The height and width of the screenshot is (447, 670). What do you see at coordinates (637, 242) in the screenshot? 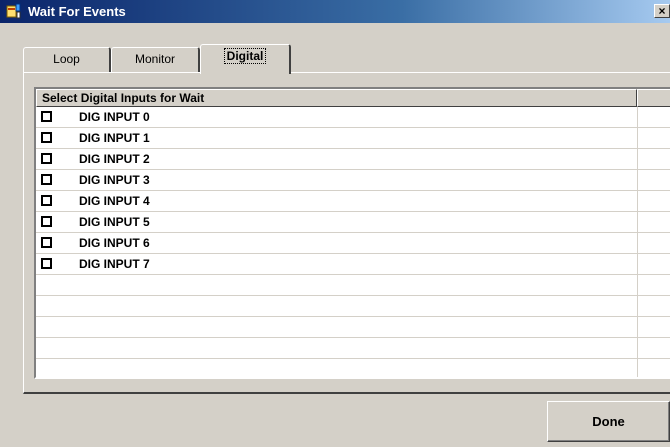
I see `column-divider` at bounding box center [637, 242].